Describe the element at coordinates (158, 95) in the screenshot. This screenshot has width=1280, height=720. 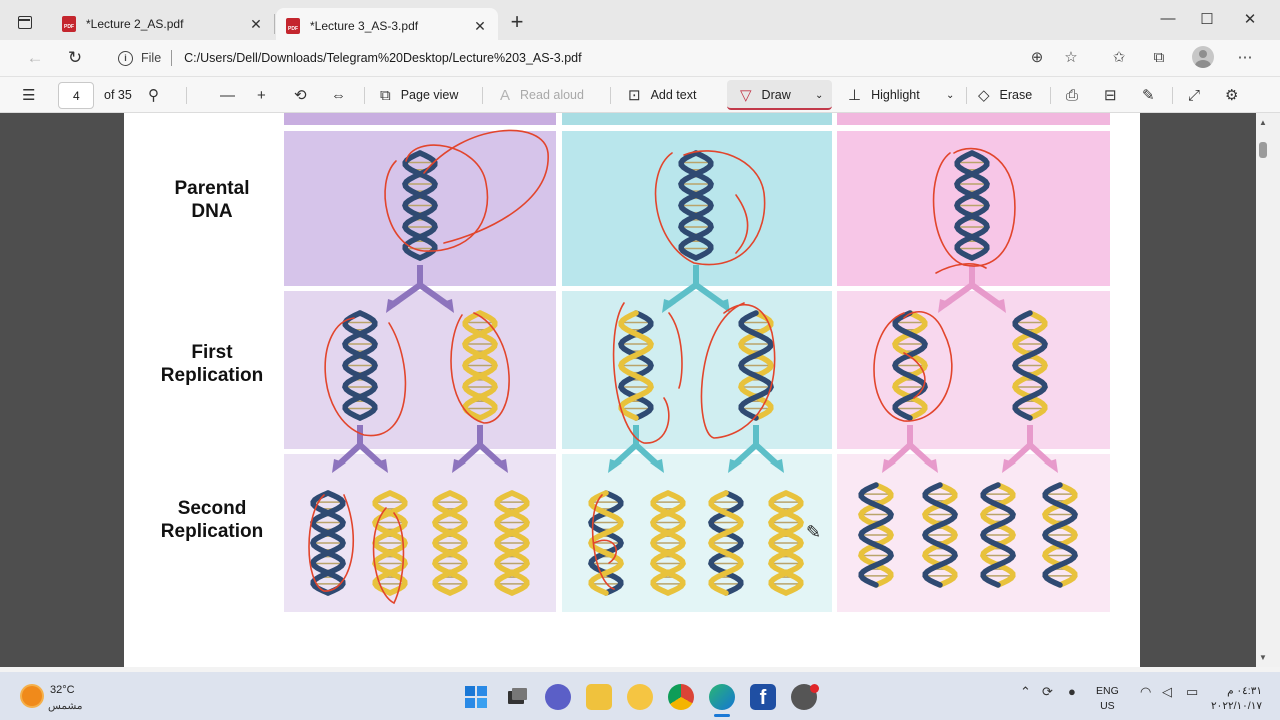
I see `search-button: ⚲` at that location.